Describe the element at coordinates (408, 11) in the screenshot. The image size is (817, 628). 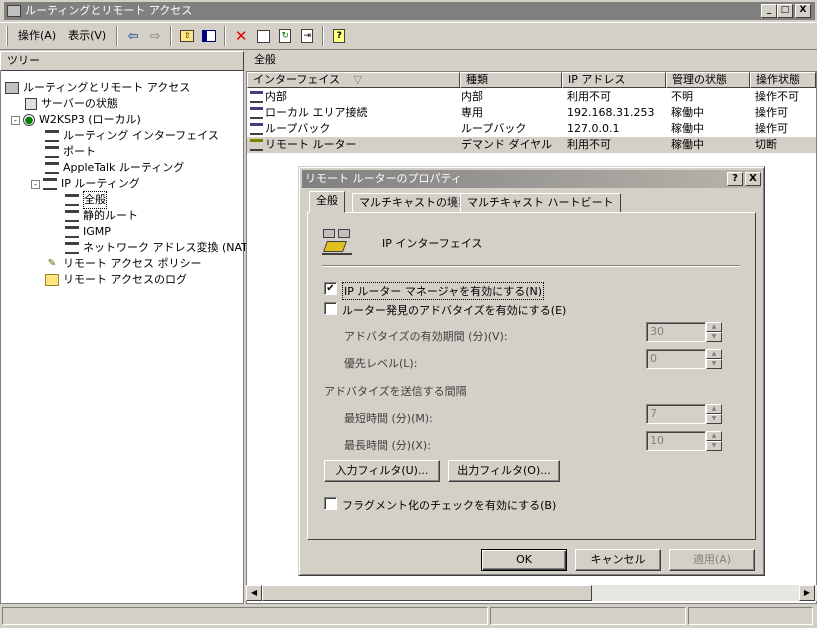
I see `window-titlebar: ルーティングとリモート アクセス _ □ X` at that location.